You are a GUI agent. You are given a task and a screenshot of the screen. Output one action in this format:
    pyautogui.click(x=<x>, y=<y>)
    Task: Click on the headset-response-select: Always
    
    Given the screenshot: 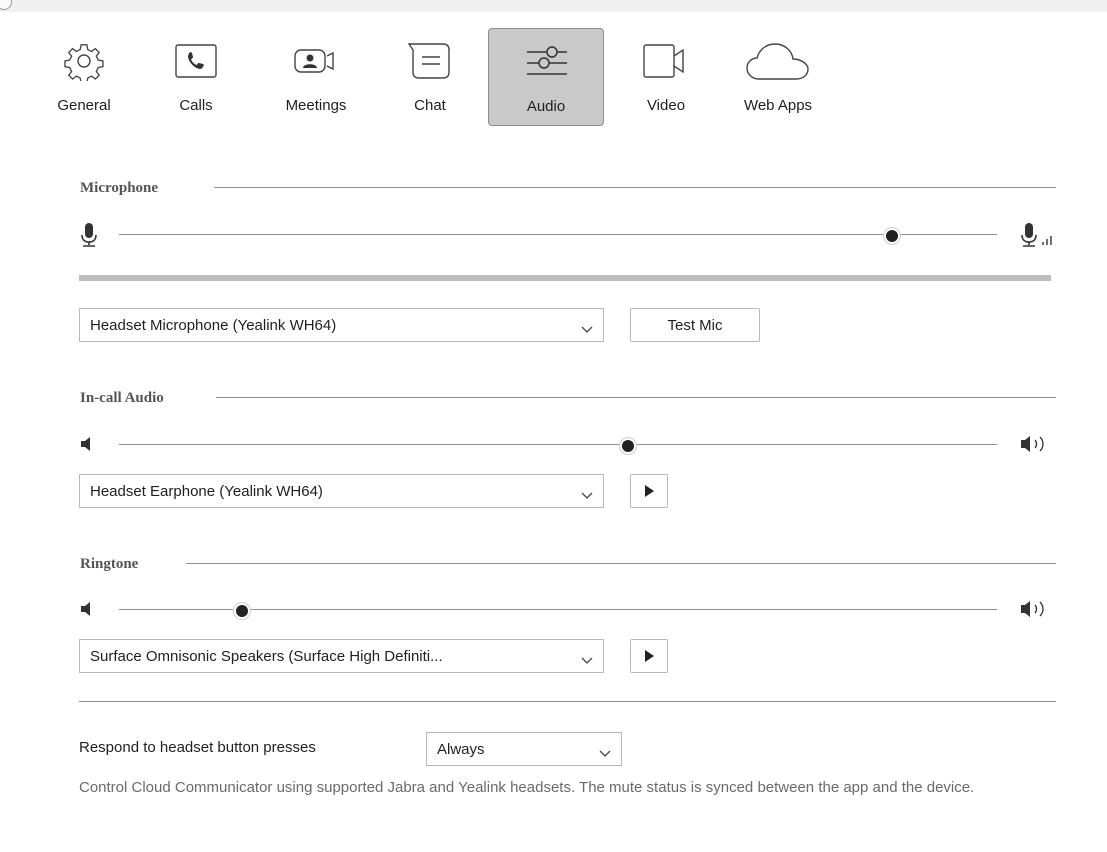 What is the action you would take?
    pyautogui.click(x=524, y=749)
    